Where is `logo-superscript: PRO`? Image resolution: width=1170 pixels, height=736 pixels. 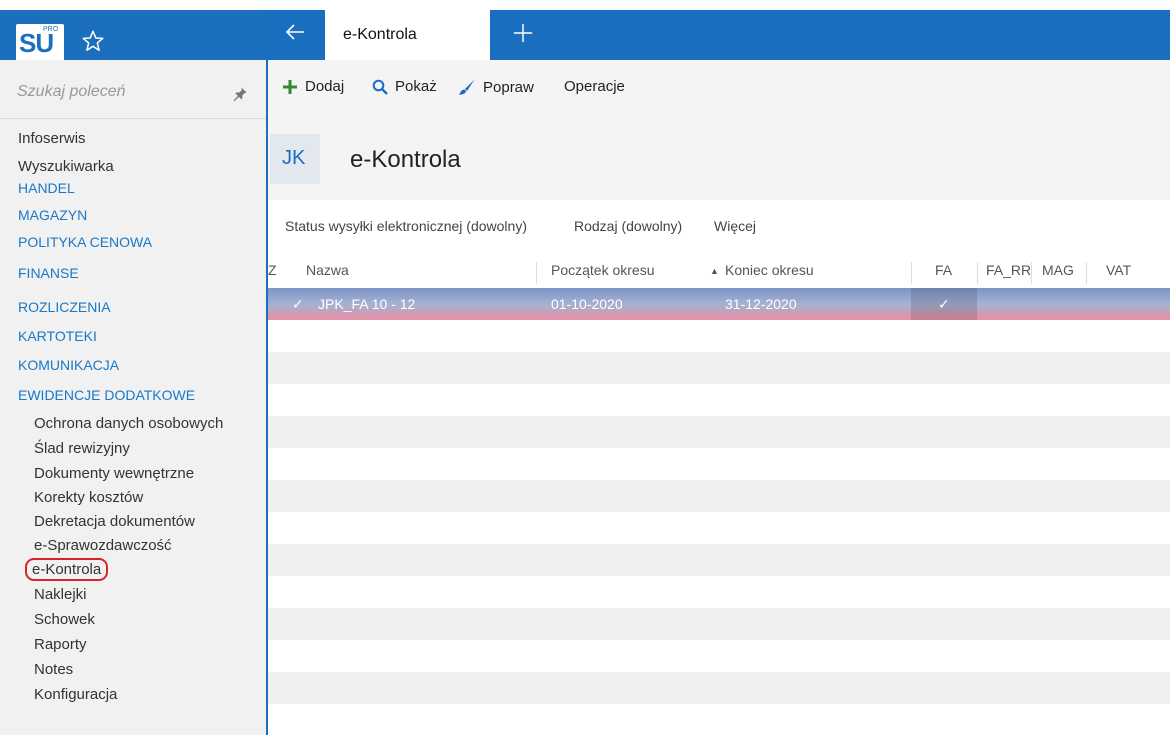
logo-superscript: PRO is located at coordinates (51, 29).